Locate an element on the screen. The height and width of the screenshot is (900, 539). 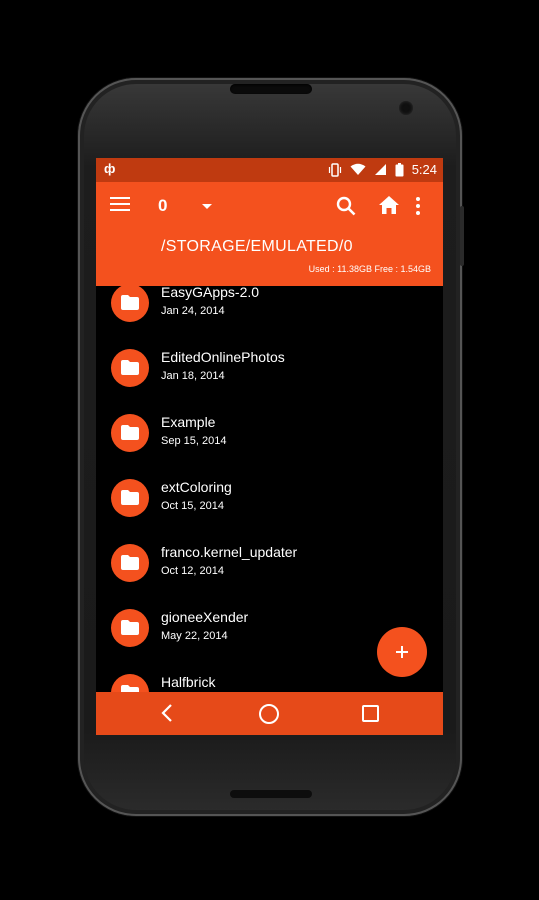
back-icon is located at coordinates (167, 713).